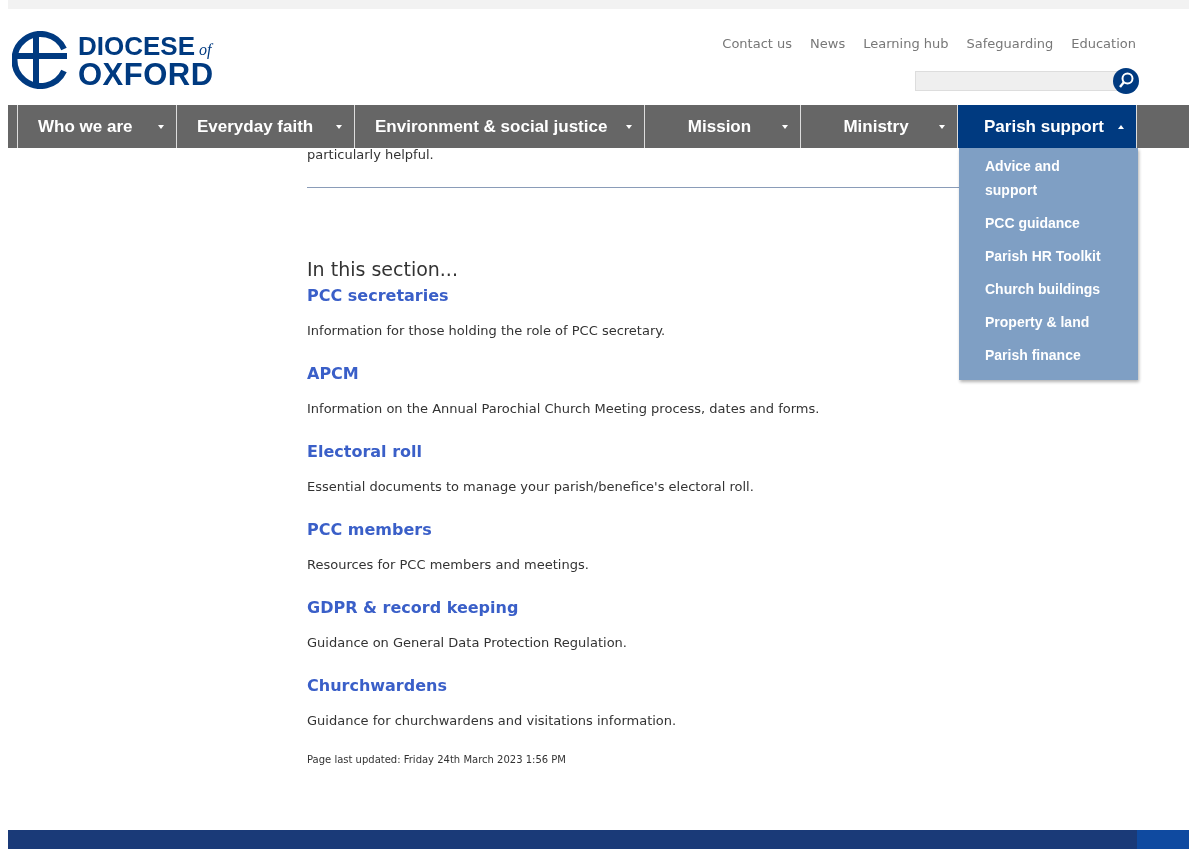  What do you see at coordinates (1103, 43) in the screenshot?
I see `top-link: Education` at bounding box center [1103, 43].